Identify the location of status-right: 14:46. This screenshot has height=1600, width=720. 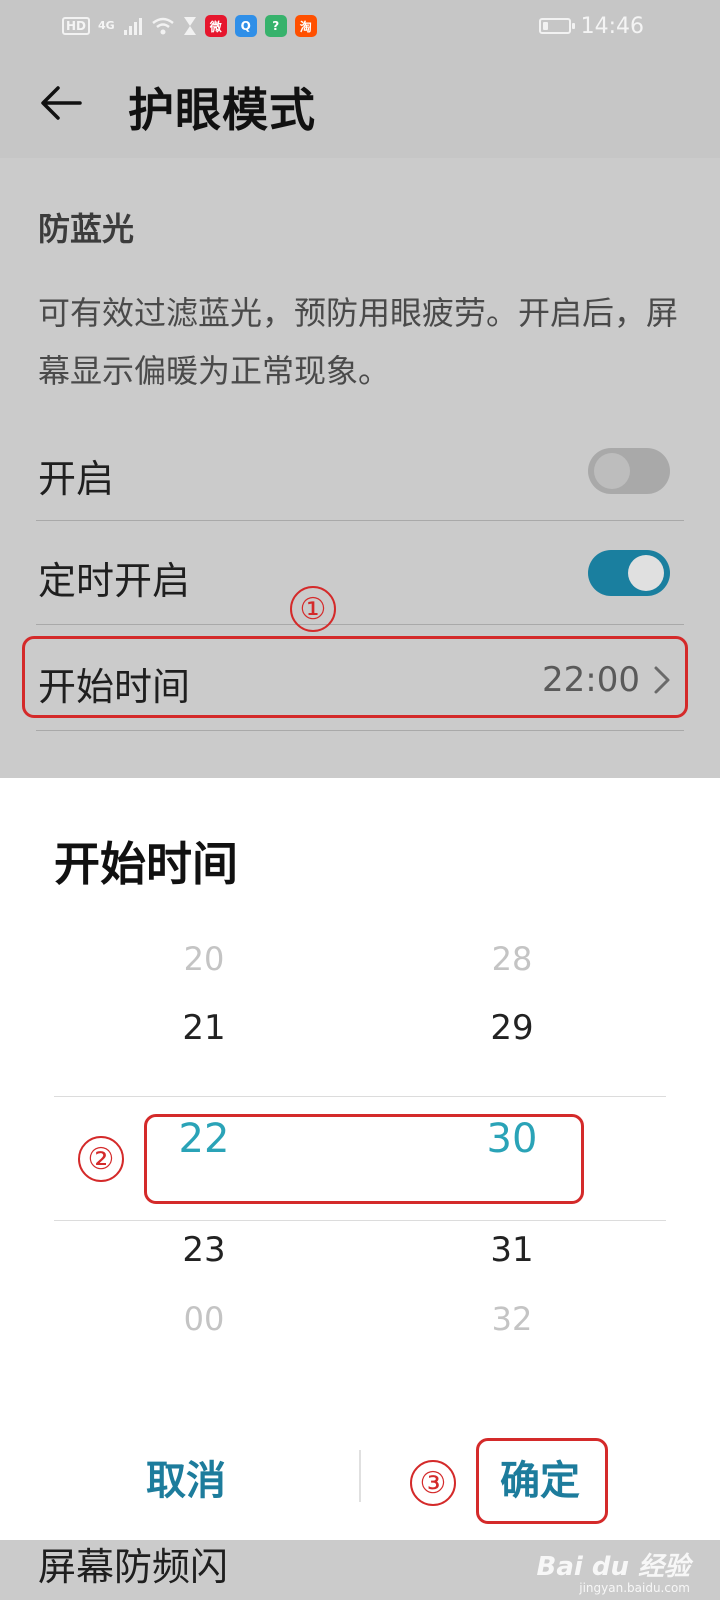
(591, 26).